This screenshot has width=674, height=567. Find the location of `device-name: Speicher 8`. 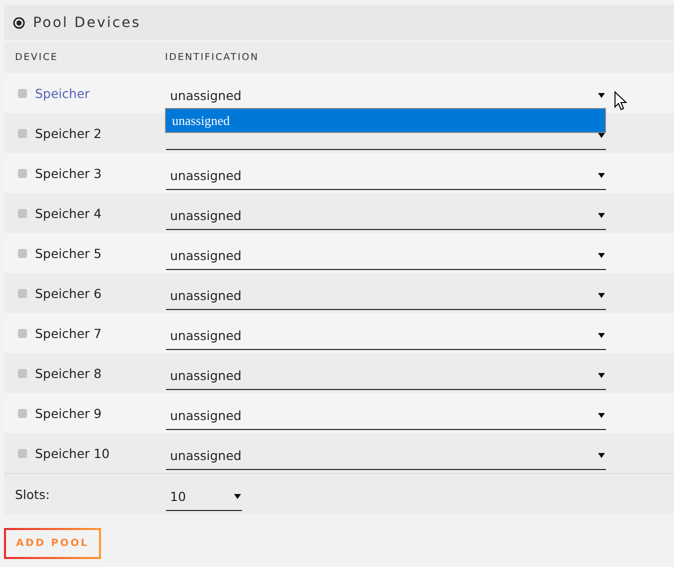

device-name: Speicher 8 is located at coordinates (69, 373).